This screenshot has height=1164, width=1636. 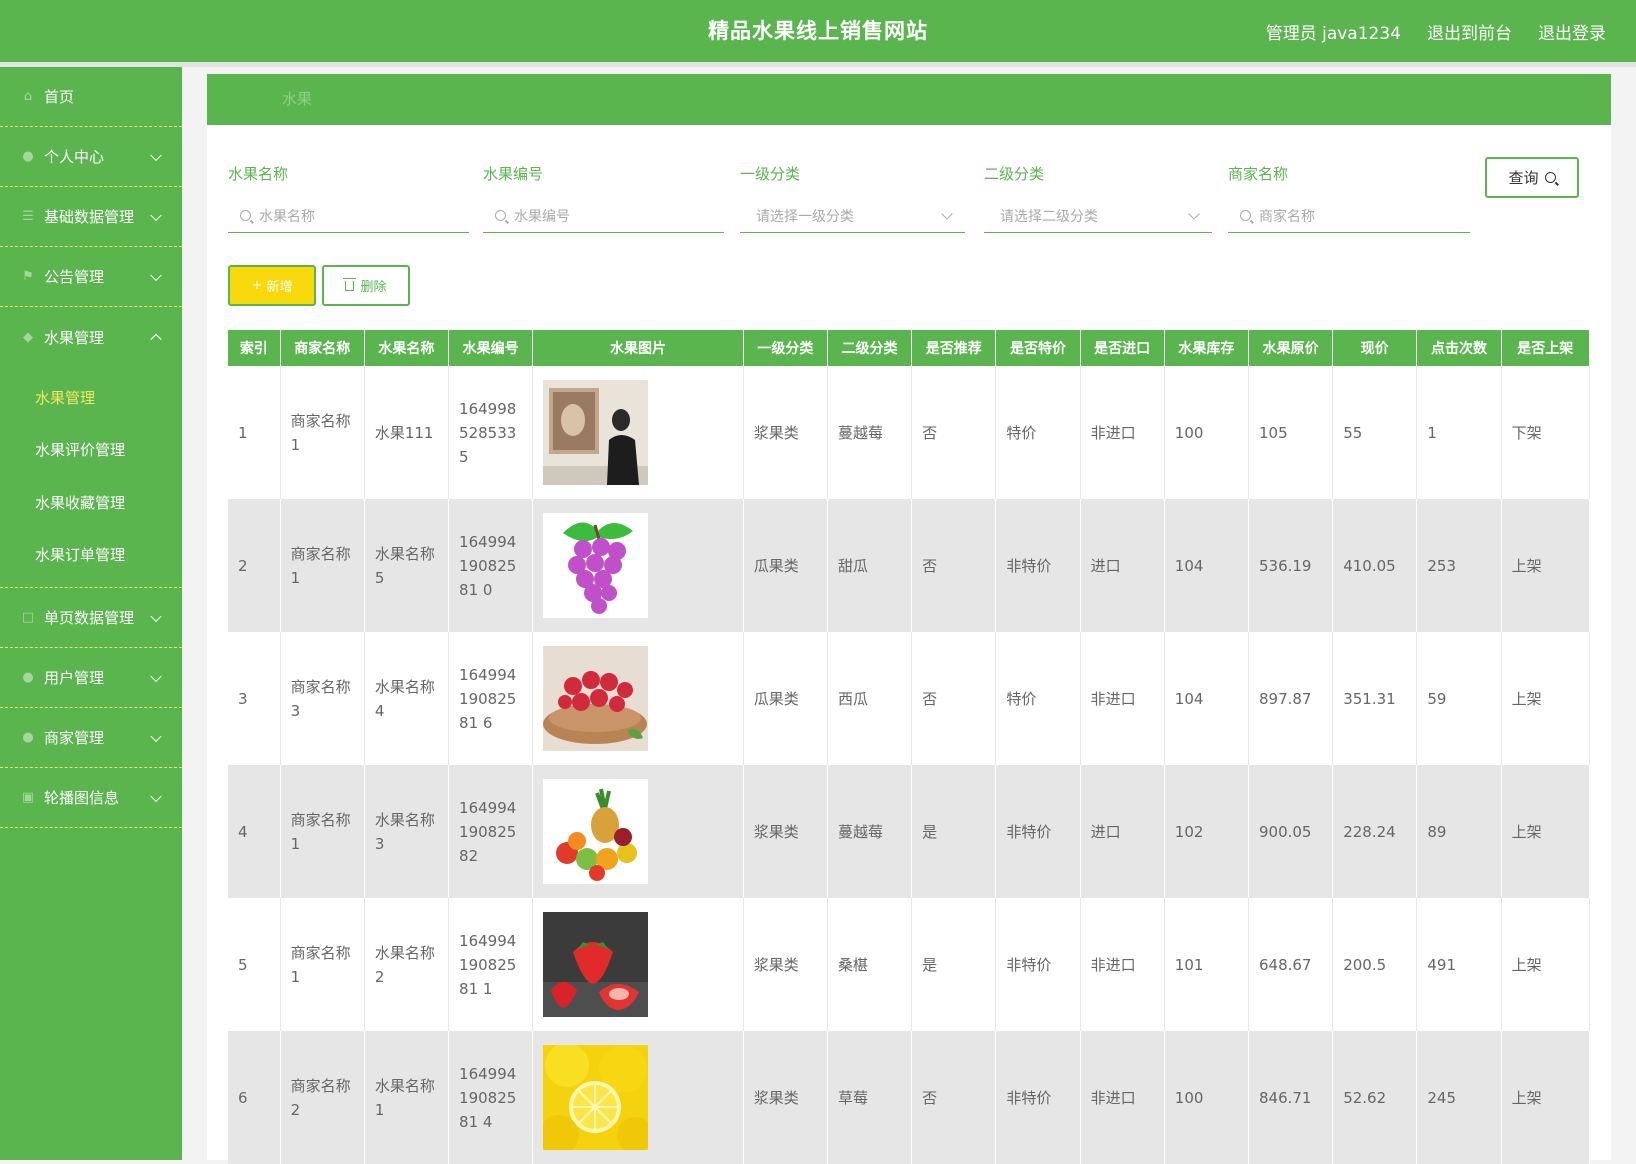 What do you see at coordinates (870, 964) in the screenshot?
I see `cell-cat2: 桑椹` at bounding box center [870, 964].